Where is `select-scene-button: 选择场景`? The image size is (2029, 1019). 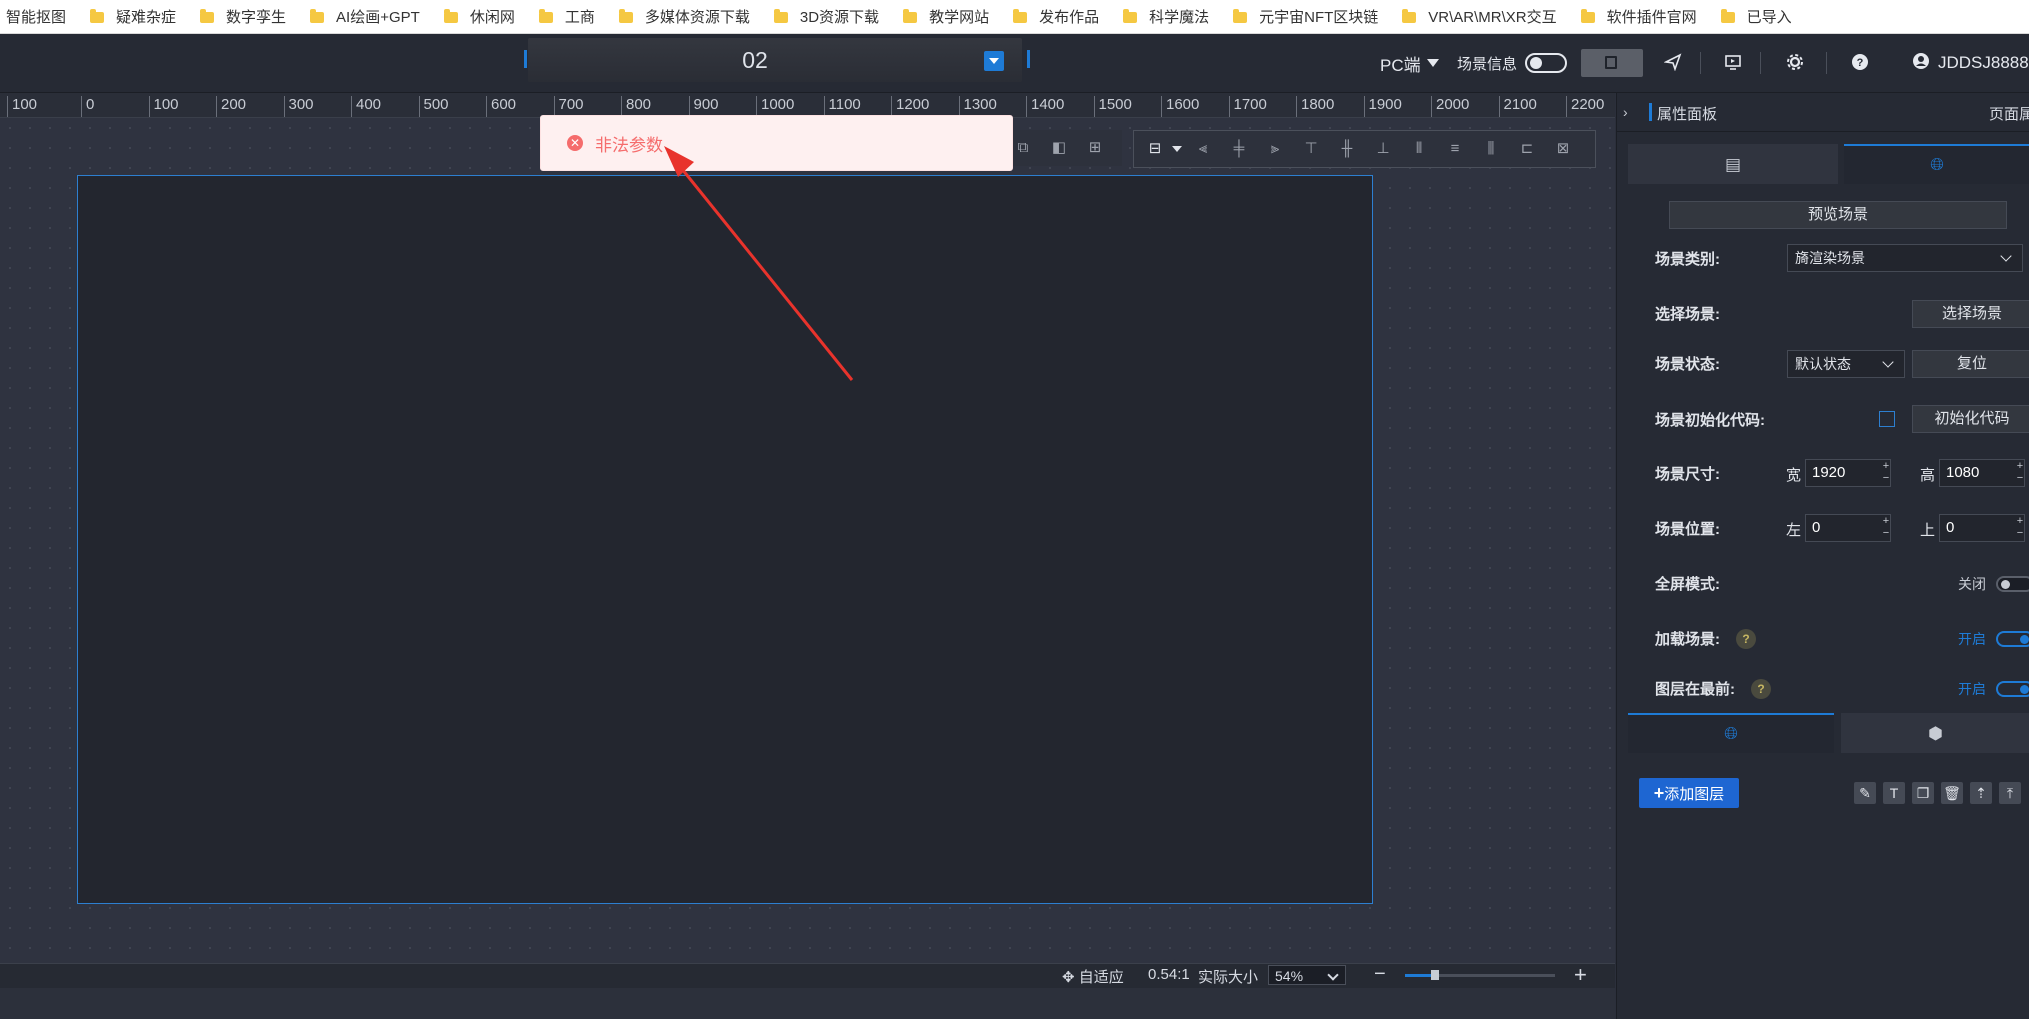 select-scene-button: 选择场景 is located at coordinates (1970, 314).